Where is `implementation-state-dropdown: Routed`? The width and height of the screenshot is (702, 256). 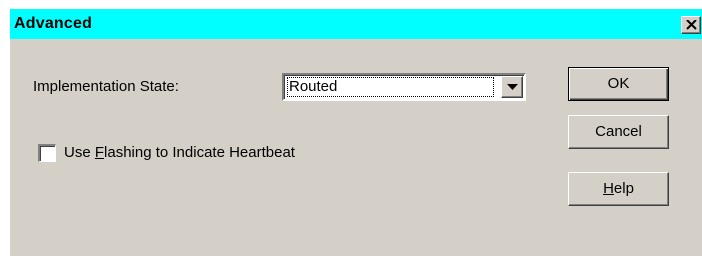 implementation-state-dropdown: Routed is located at coordinates (404, 87).